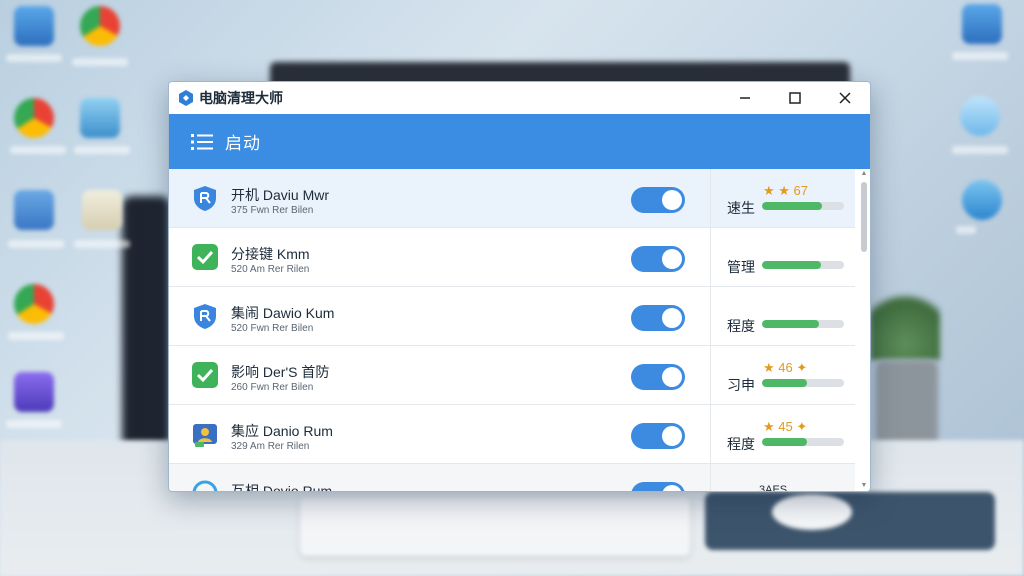 This screenshot has height=576, width=1024. Describe the element at coordinates (864, 486) in the screenshot. I see `scroll-down-arrow-icon: ▼` at that location.